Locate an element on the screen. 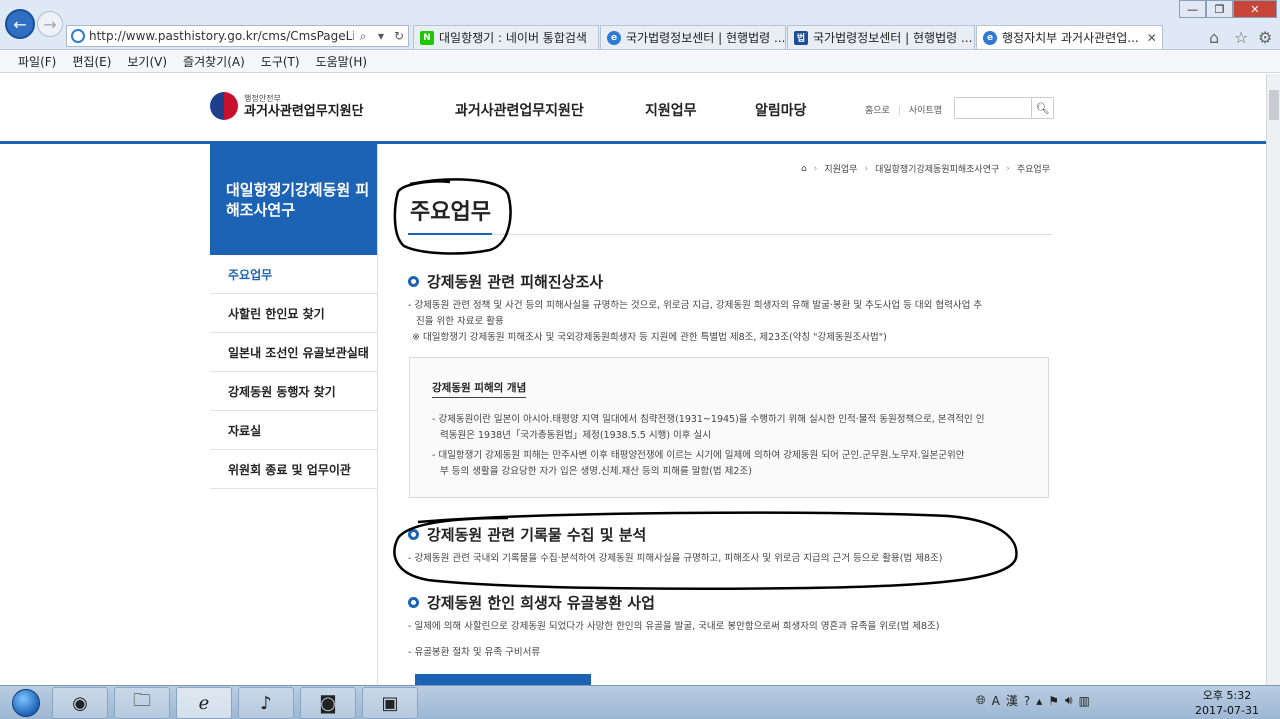 Image resolution: width=1280 pixels, height=719 pixels. menu-favorites: 즐겨찾기(A) is located at coordinates (214, 61).